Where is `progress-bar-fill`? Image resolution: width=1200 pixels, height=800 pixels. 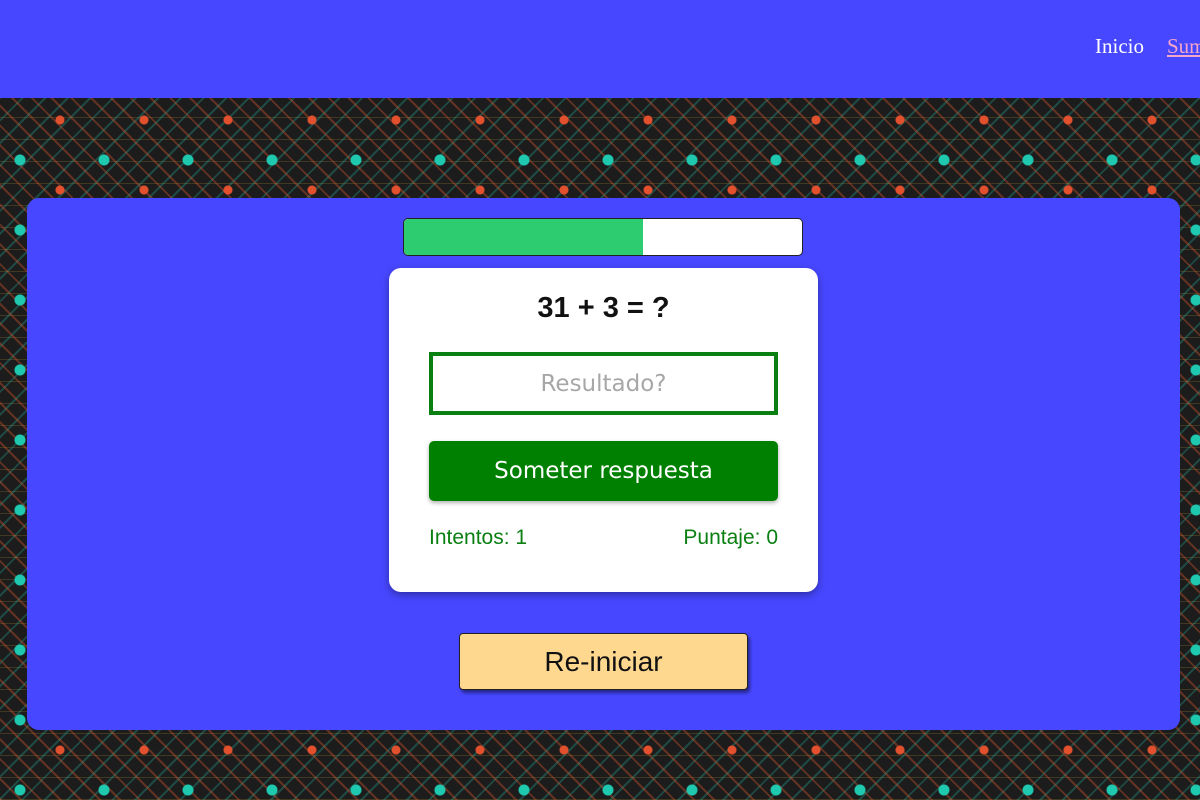
progress-bar-fill is located at coordinates (523, 237).